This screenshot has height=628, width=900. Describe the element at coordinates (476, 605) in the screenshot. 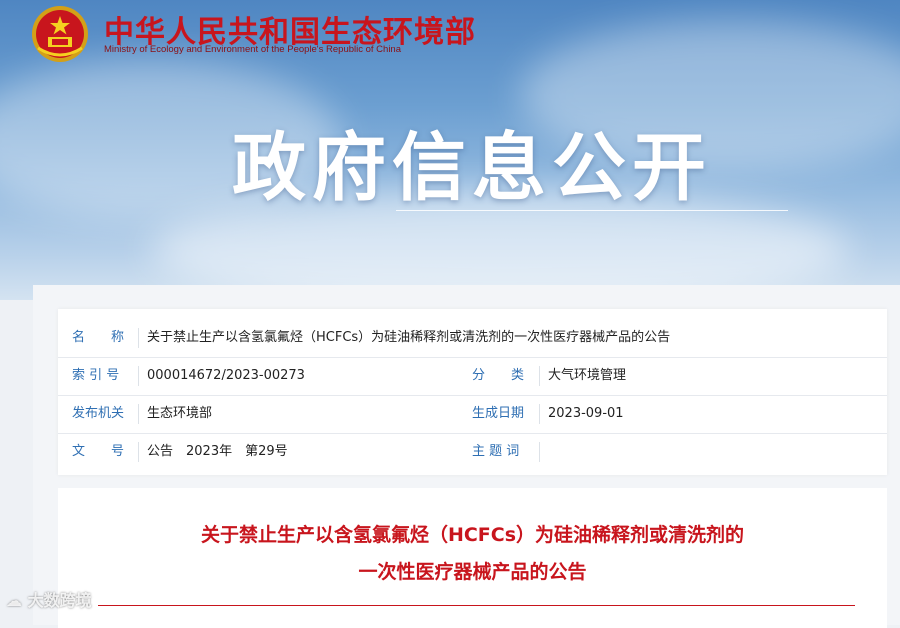

I see `title-rule` at that location.